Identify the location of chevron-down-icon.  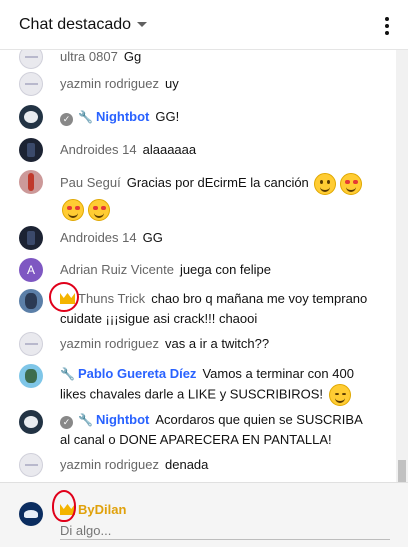
(142, 24).